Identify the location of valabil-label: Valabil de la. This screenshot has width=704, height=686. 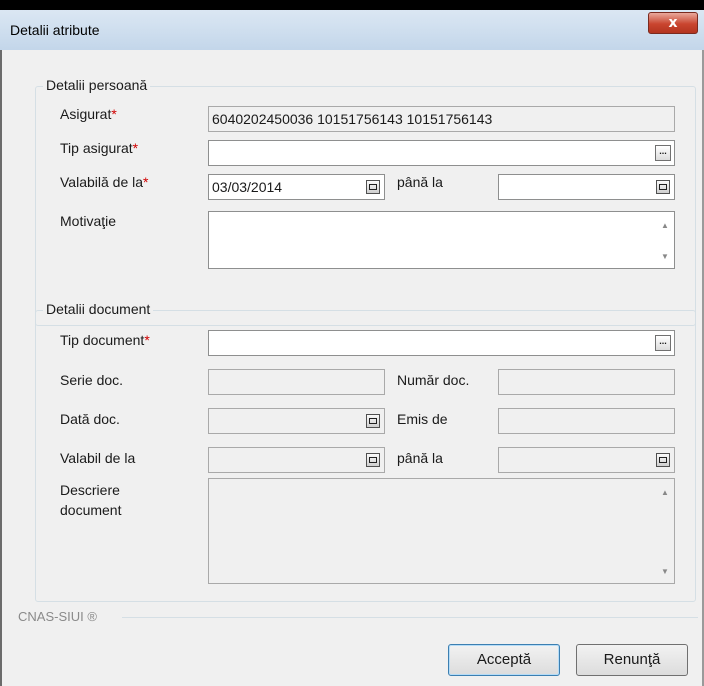
(98, 458).